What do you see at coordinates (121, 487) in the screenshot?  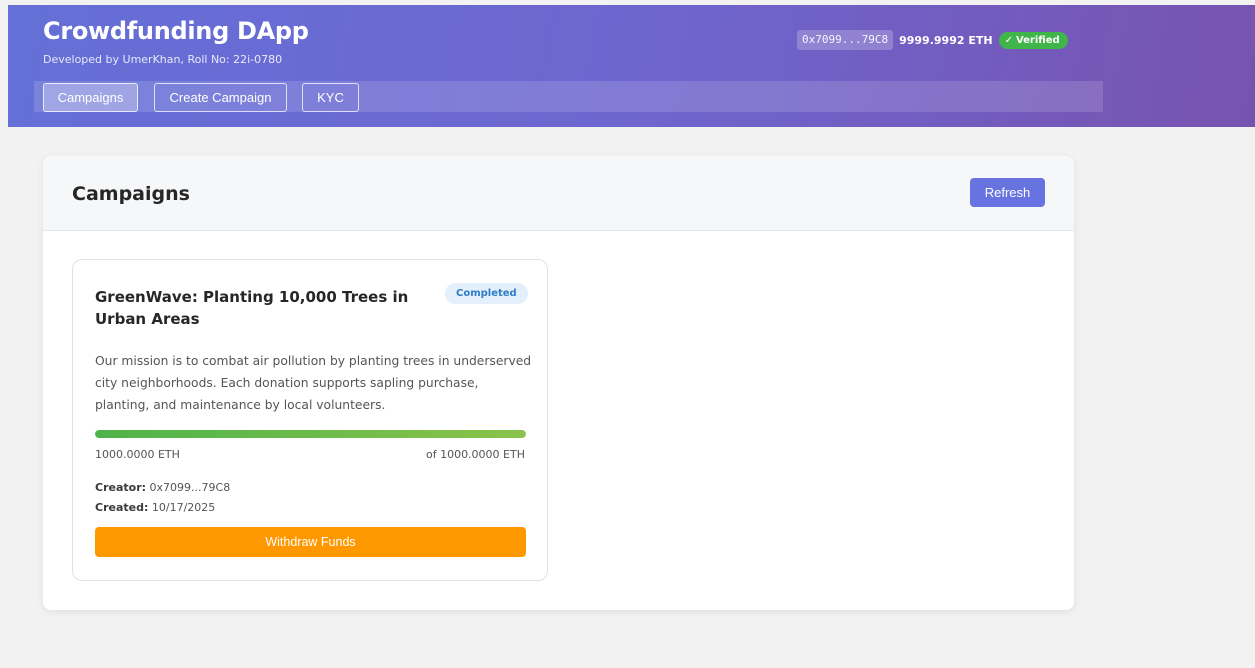 I see `creator-label: Creator:` at bounding box center [121, 487].